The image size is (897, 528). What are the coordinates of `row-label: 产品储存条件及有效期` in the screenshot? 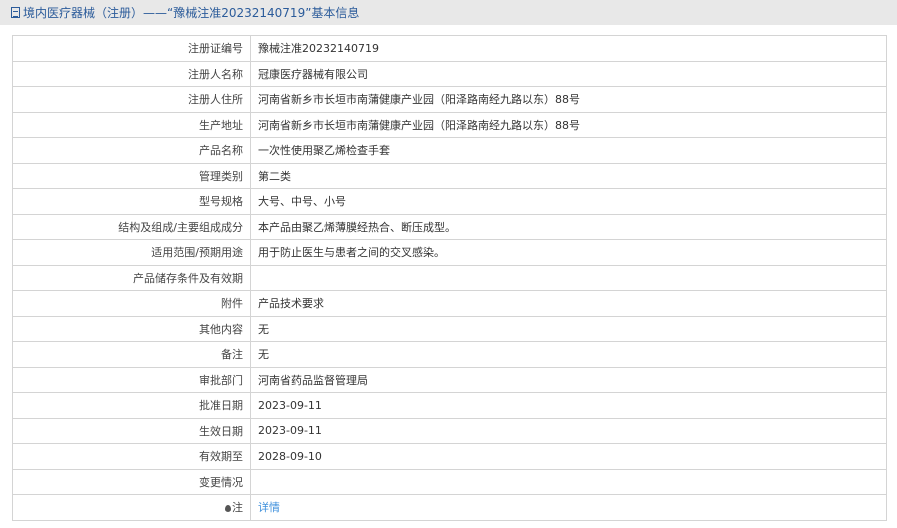 It's located at (131, 277).